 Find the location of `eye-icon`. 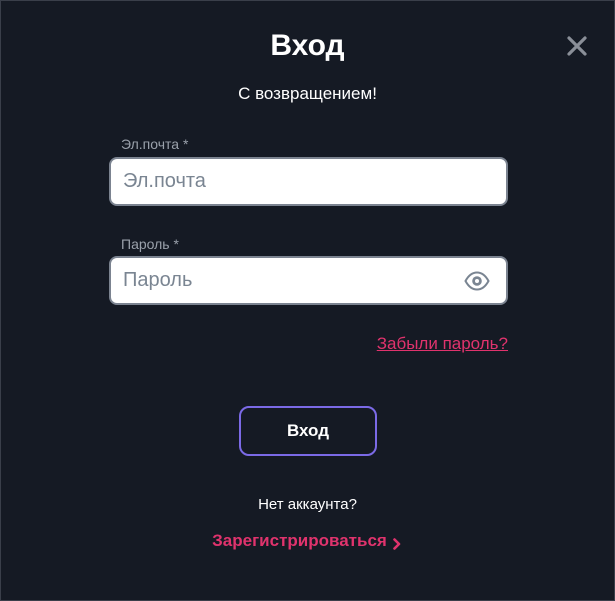

eye-icon is located at coordinates (477, 281).